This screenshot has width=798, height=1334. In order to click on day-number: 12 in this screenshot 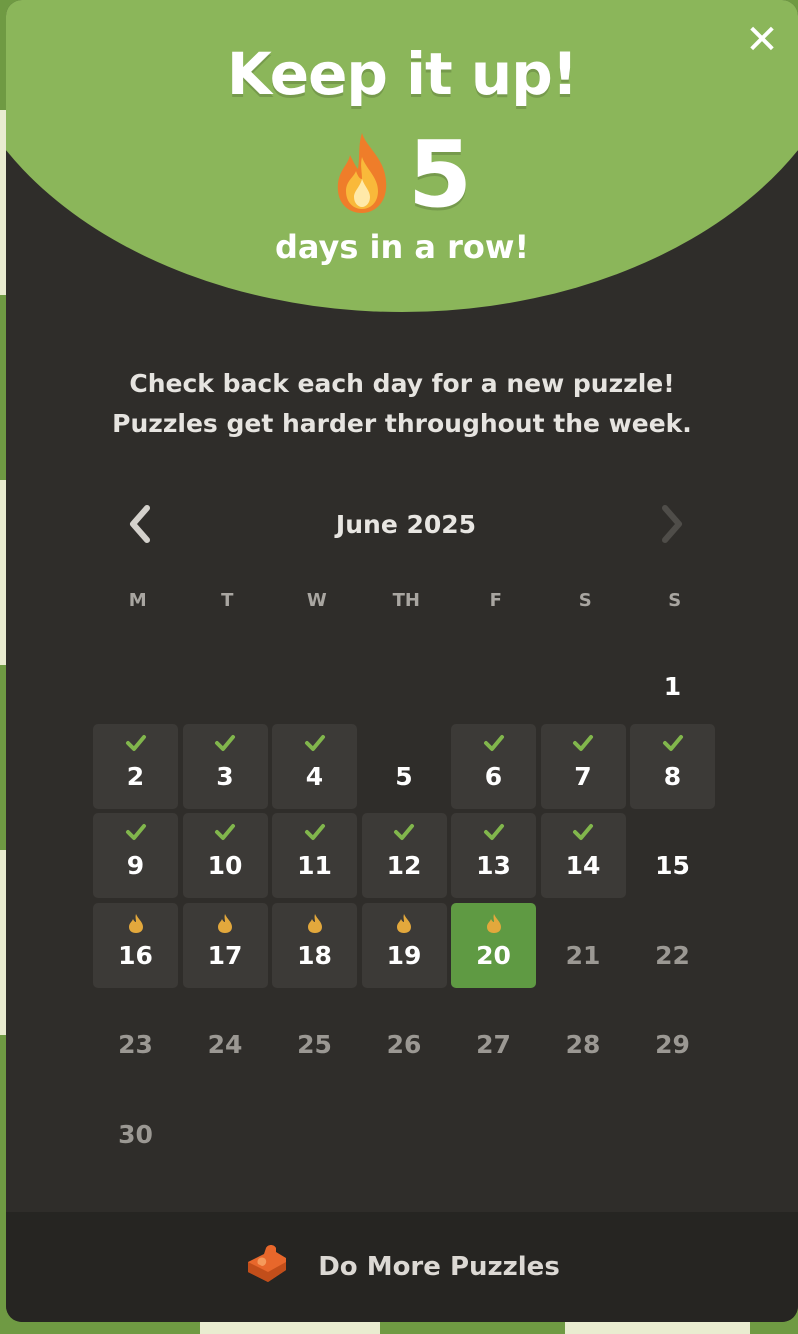, I will do `click(404, 865)`.